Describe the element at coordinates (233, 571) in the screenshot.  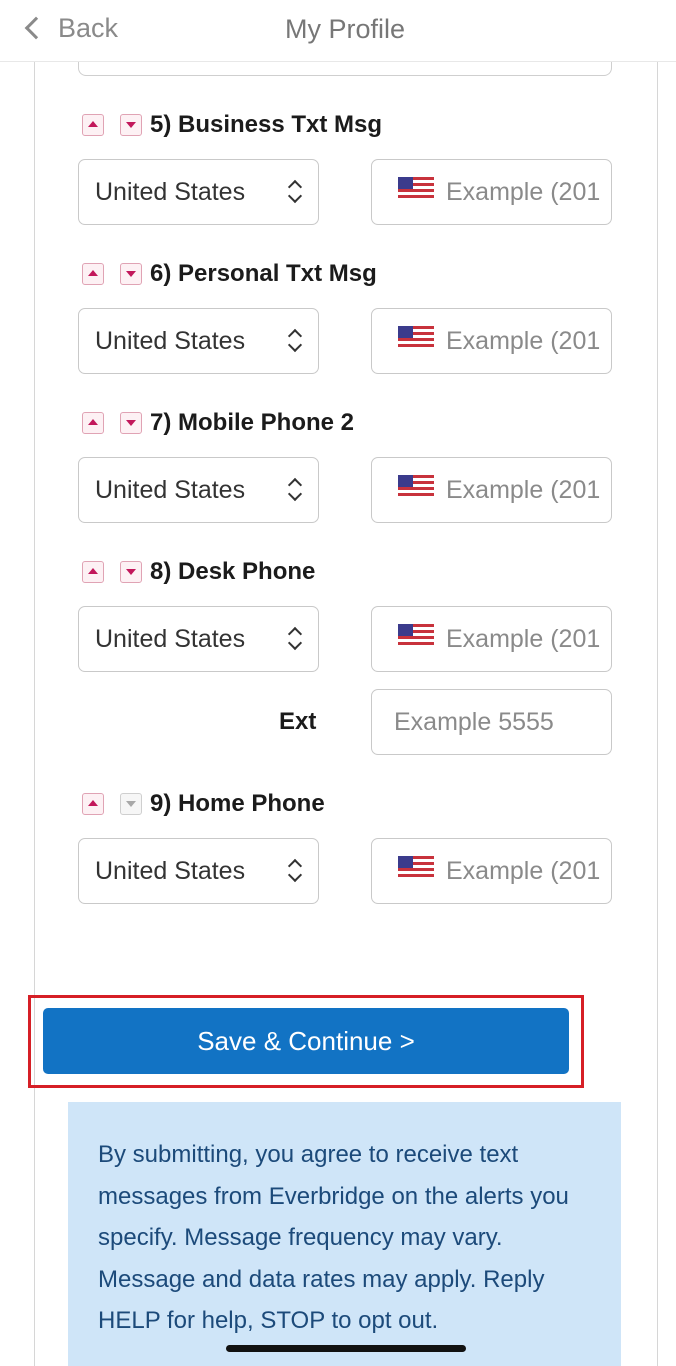
I see `field-label: 8) Desk Phone` at that location.